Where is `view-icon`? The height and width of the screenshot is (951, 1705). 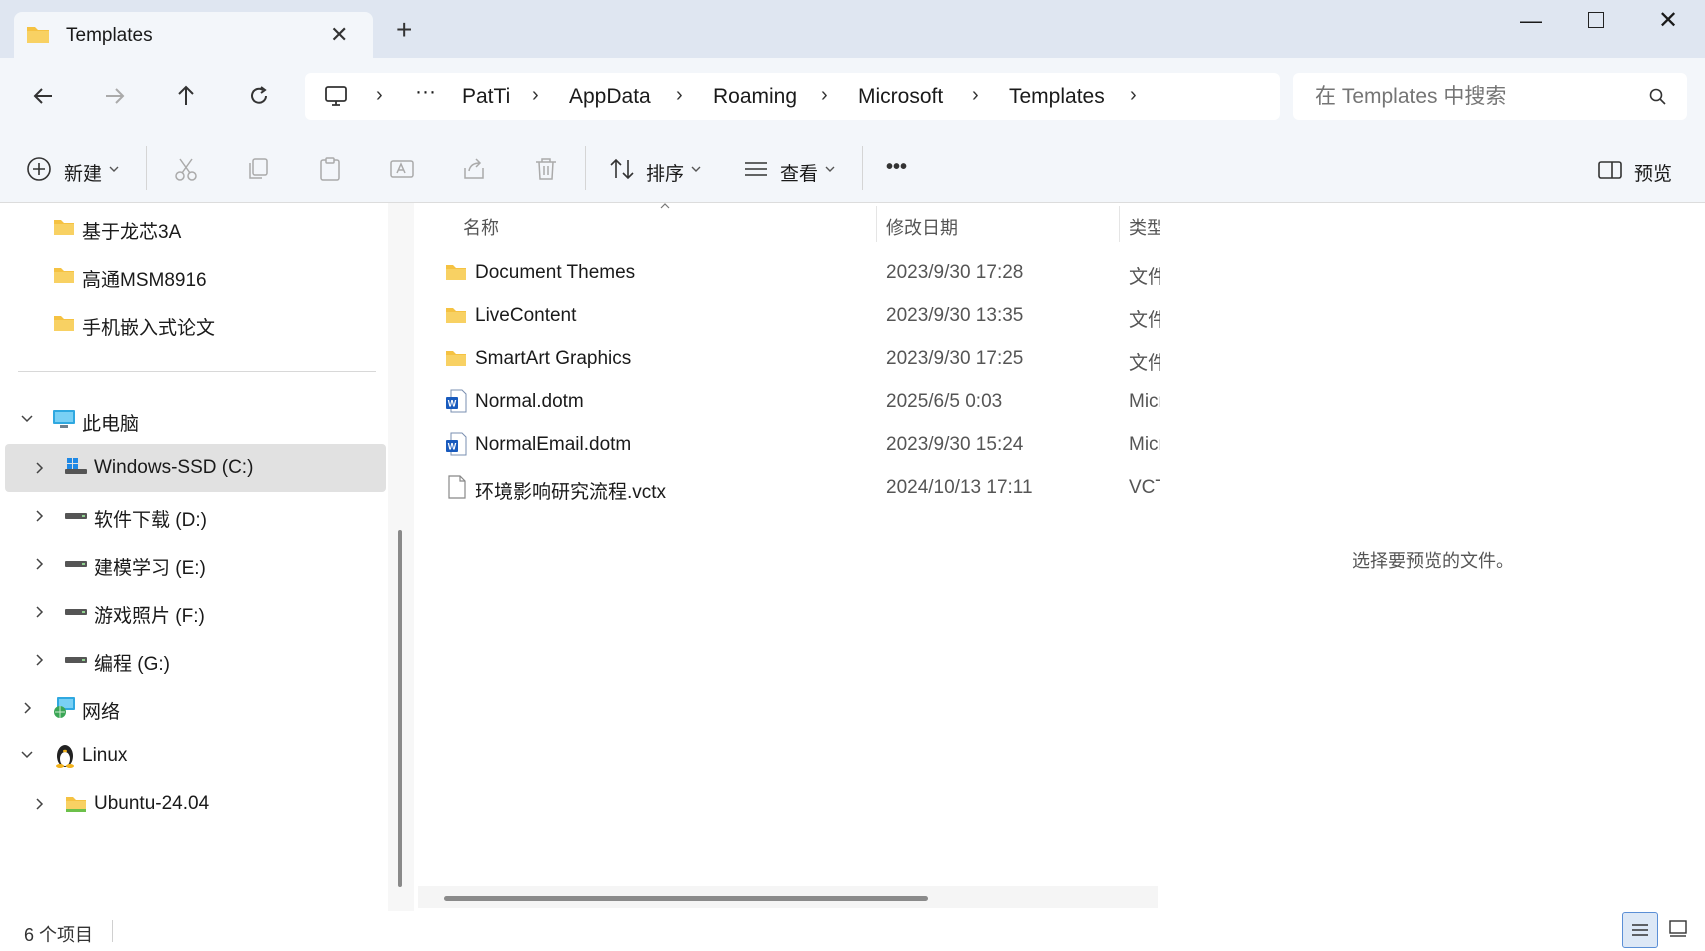 view-icon is located at coordinates (756, 169).